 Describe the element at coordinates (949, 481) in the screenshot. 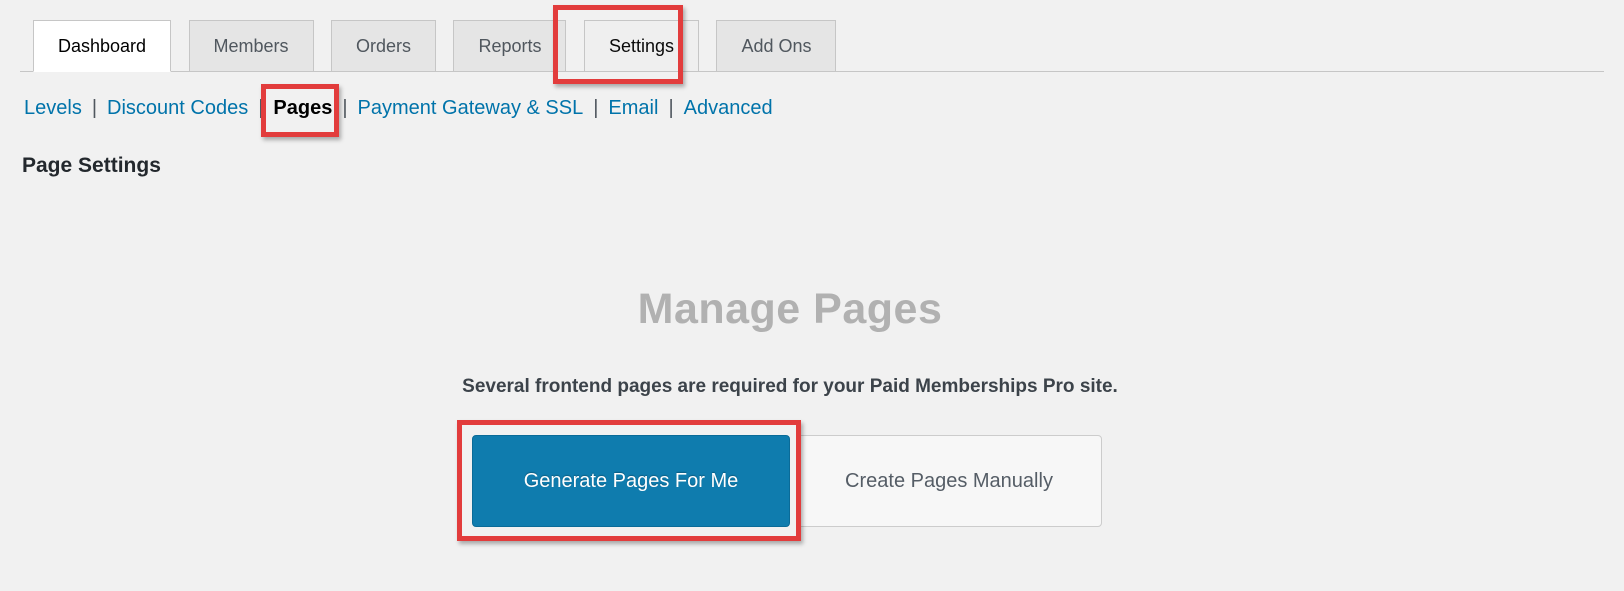

I see `create-pages-manually-button: Create Pages Manually` at that location.